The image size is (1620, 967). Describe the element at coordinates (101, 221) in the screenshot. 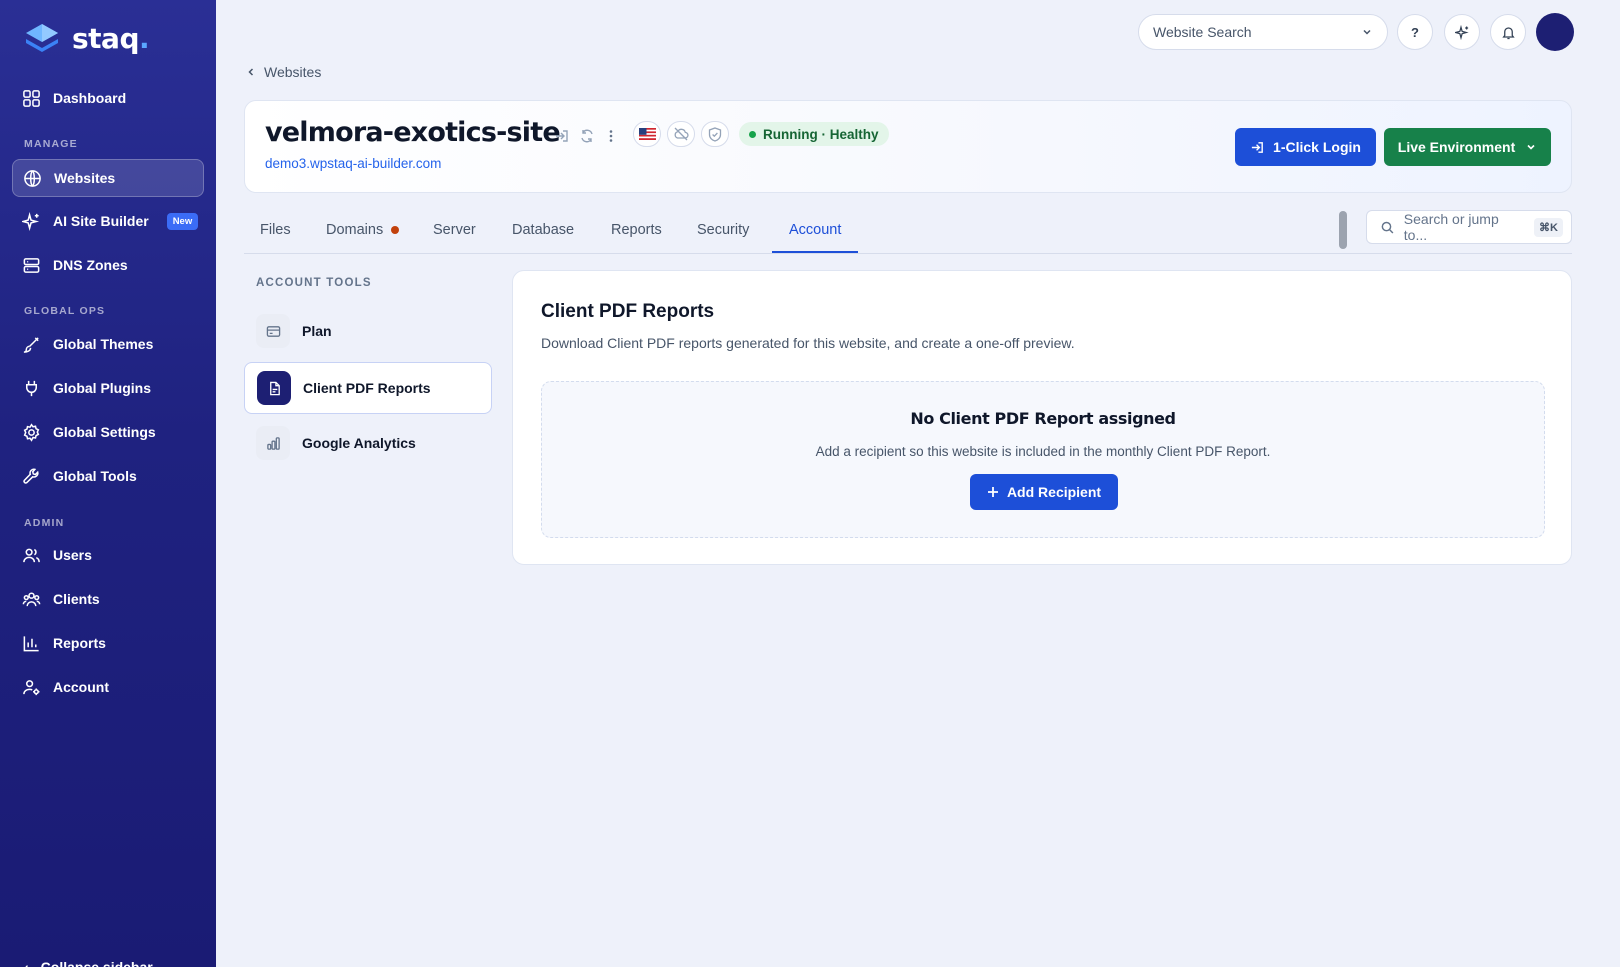

I see `sidebar-item-label: AI Site Builder` at that location.